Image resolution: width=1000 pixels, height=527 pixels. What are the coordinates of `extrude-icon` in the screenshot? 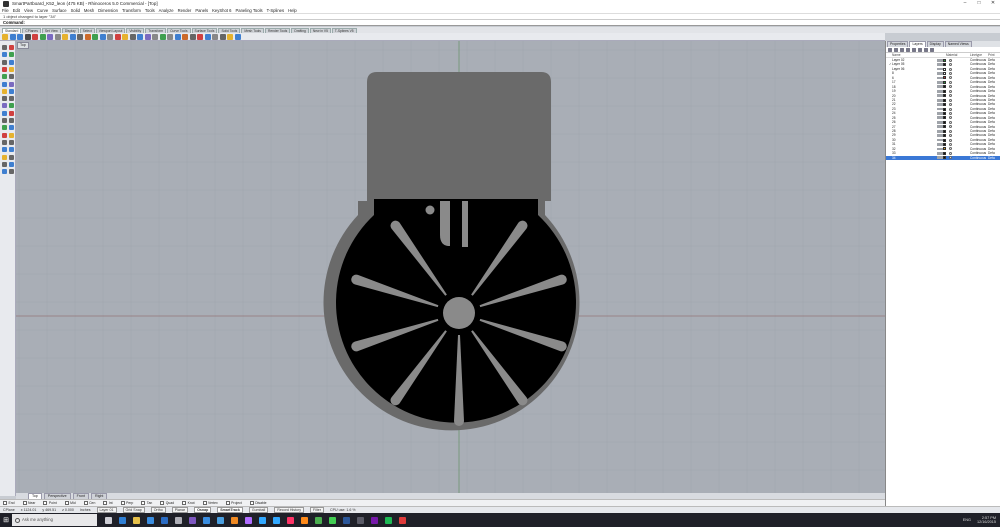 It's located at (215, 36).